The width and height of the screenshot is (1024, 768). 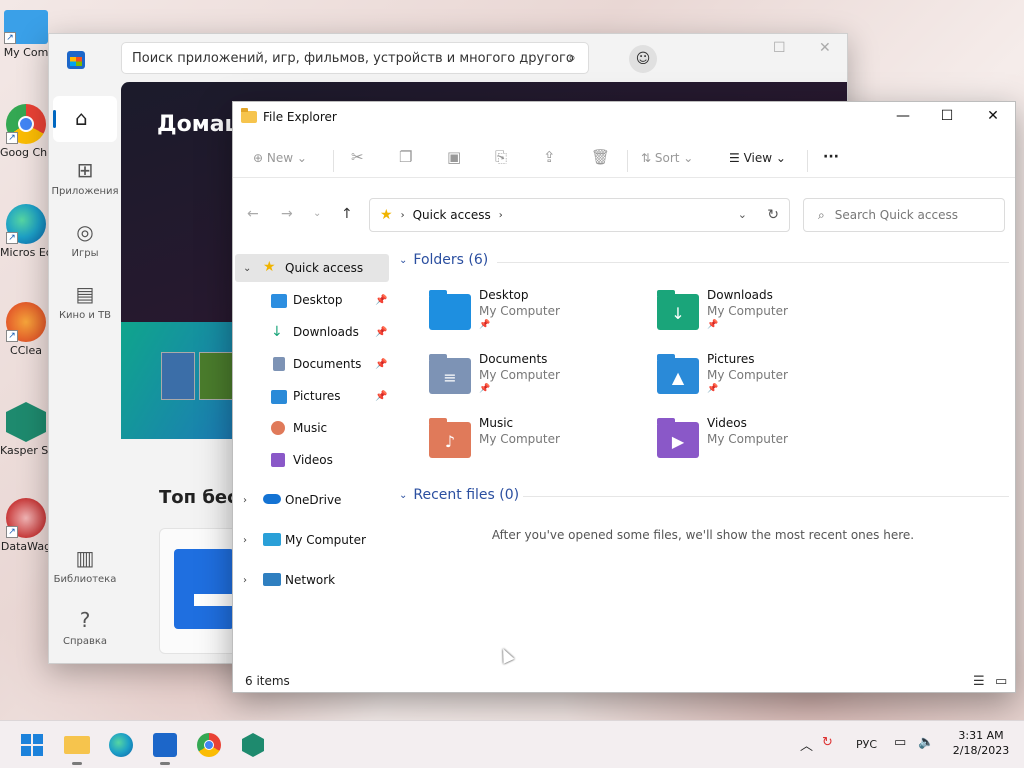 I want to click on downloads-icon: ↓, so click(x=277, y=332).